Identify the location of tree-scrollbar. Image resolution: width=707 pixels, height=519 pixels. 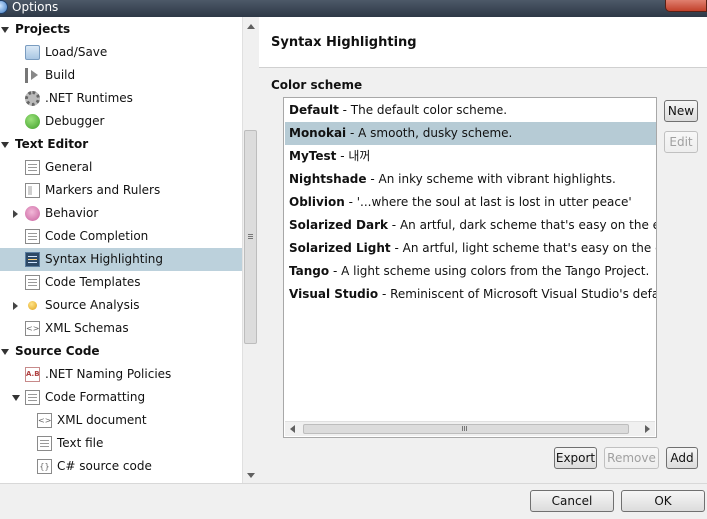
(250, 250).